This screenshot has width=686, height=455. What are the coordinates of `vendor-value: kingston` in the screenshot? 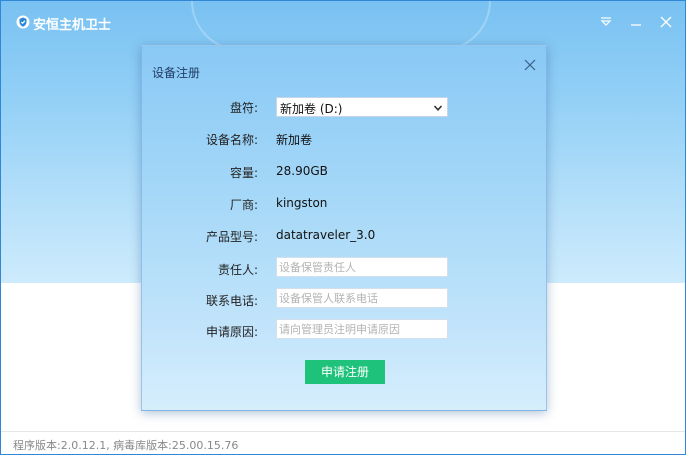 It's located at (302, 203).